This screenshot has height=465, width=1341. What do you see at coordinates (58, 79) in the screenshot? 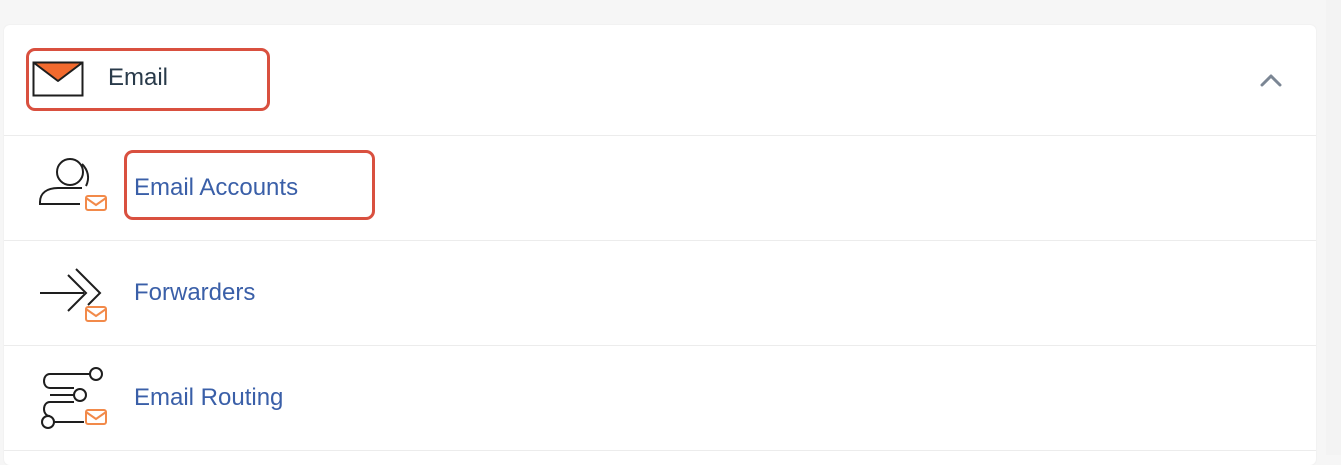
I see `email-envelope-icon` at bounding box center [58, 79].